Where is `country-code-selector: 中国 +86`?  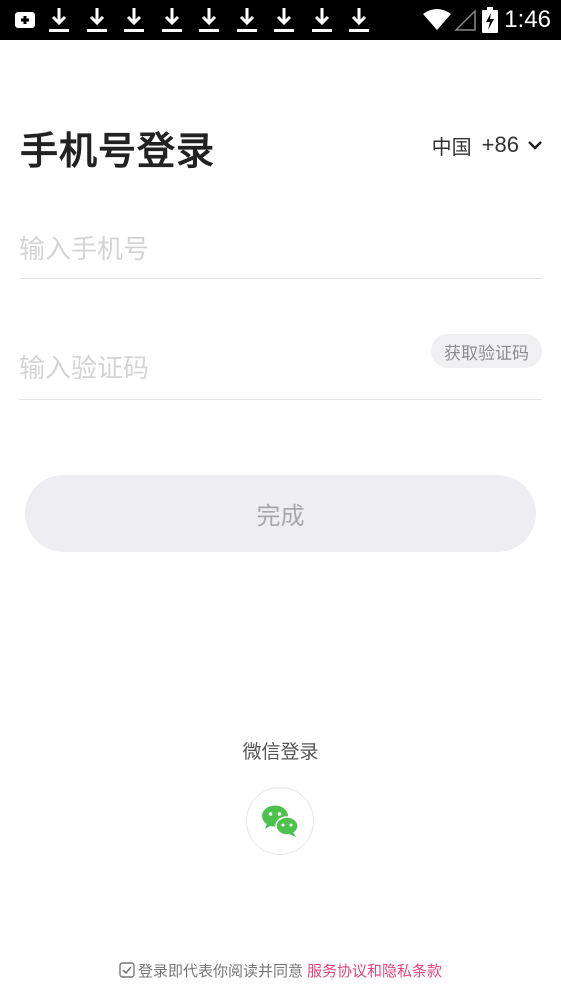
country-code-selector: 中国 +86 is located at coordinates (487, 145).